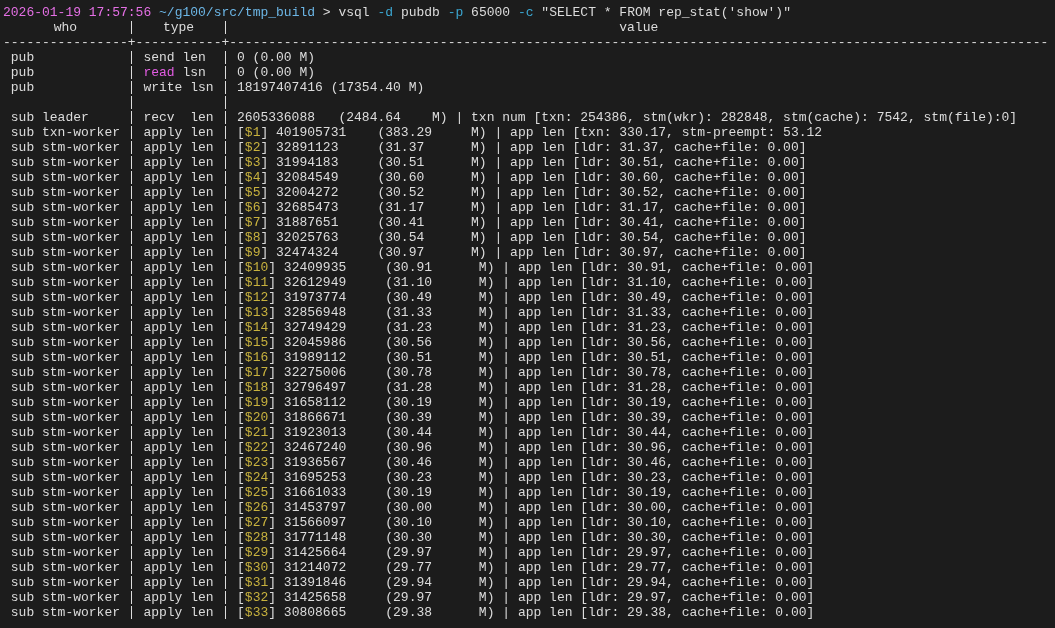 This screenshot has width=1055, height=628. What do you see at coordinates (237, 12) in the screenshot?
I see `directory-path: ~/g100/src/tmp_build` at bounding box center [237, 12].